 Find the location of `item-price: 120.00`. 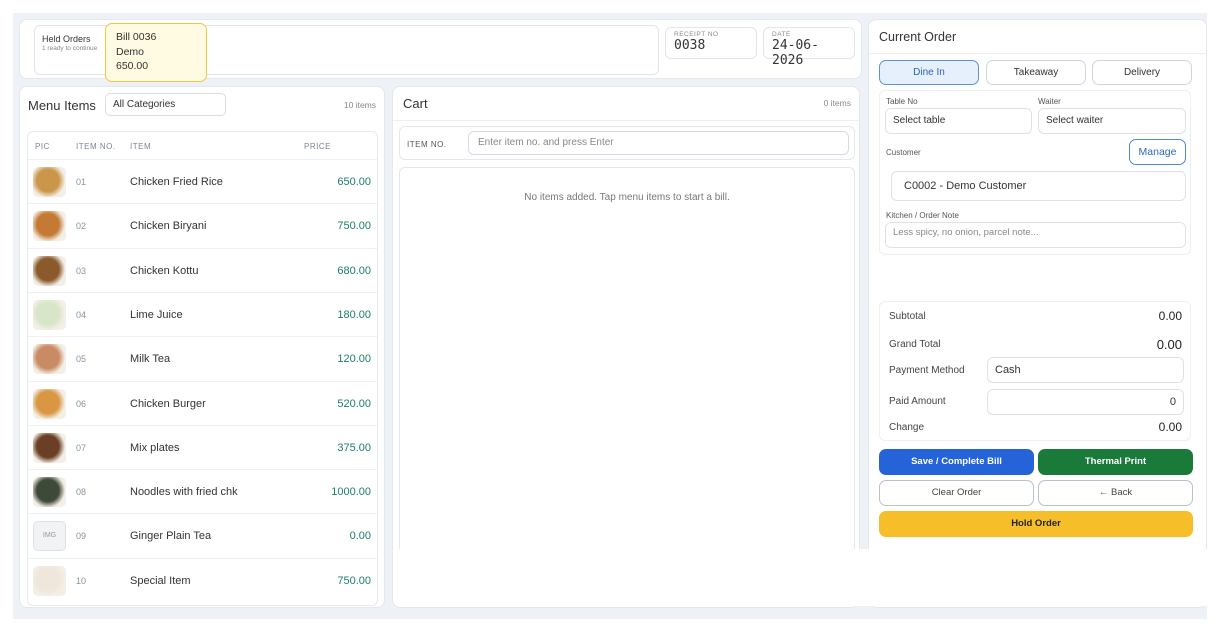

item-price: 120.00 is located at coordinates (354, 359).